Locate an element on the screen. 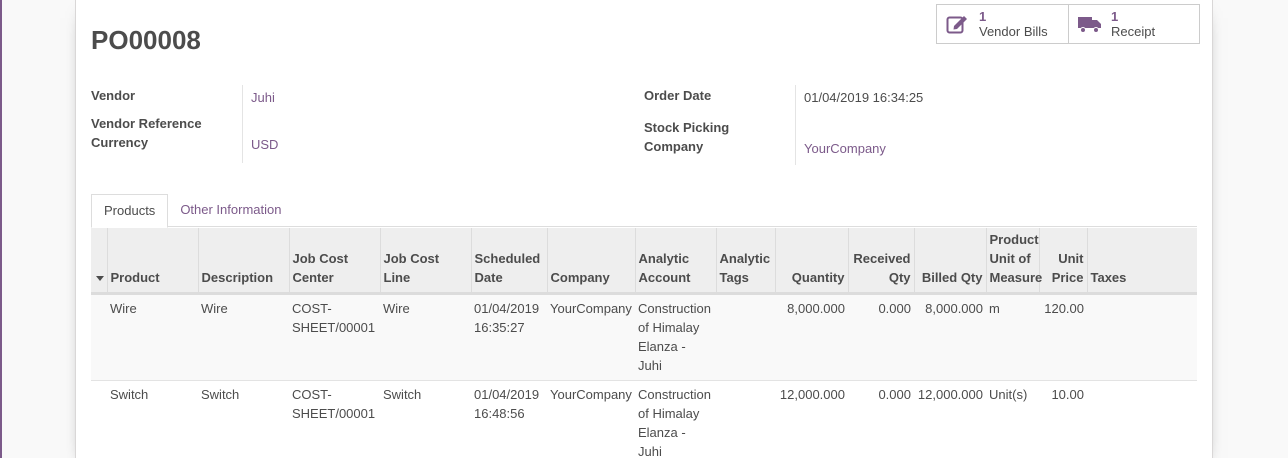  column-header: Company is located at coordinates (590, 261).